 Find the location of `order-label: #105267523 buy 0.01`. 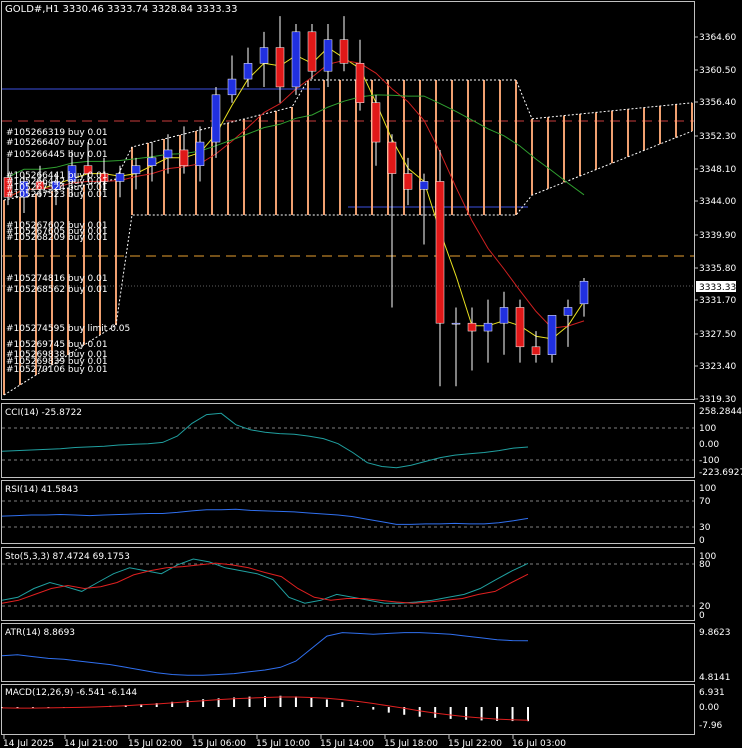

order-label: #105267523 buy 0.01 is located at coordinates (57, 195).